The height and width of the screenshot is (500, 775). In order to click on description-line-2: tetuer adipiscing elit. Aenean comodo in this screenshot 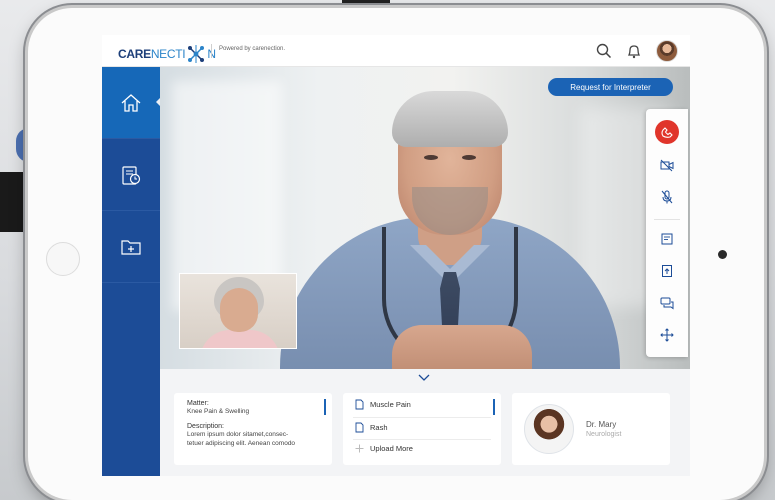, I will do `click(241, 443)`.